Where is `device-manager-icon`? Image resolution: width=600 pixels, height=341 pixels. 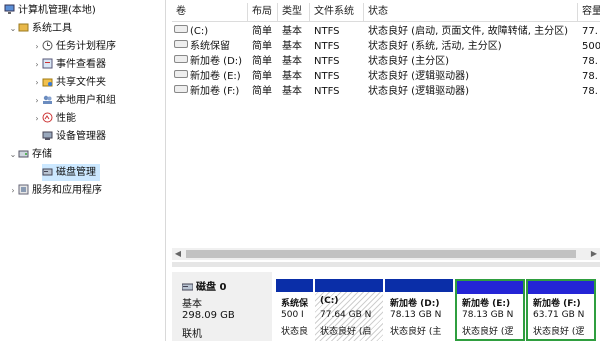 device-manager-icon is located at coordinates (47, 135).